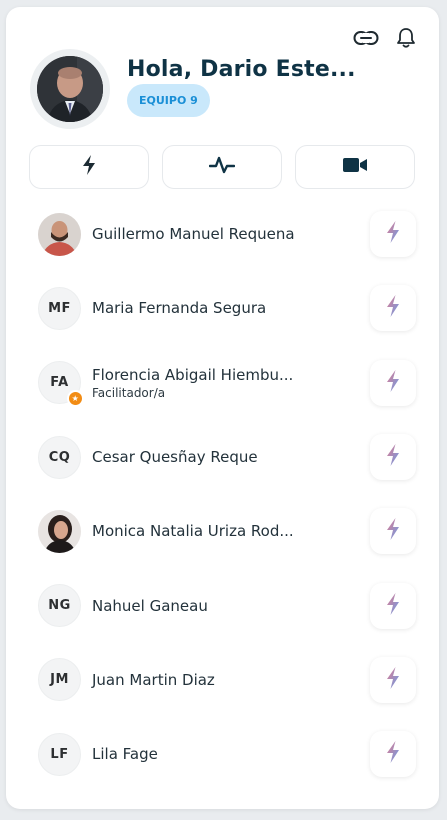  I want to click on profile-photo, so click(70, 89).